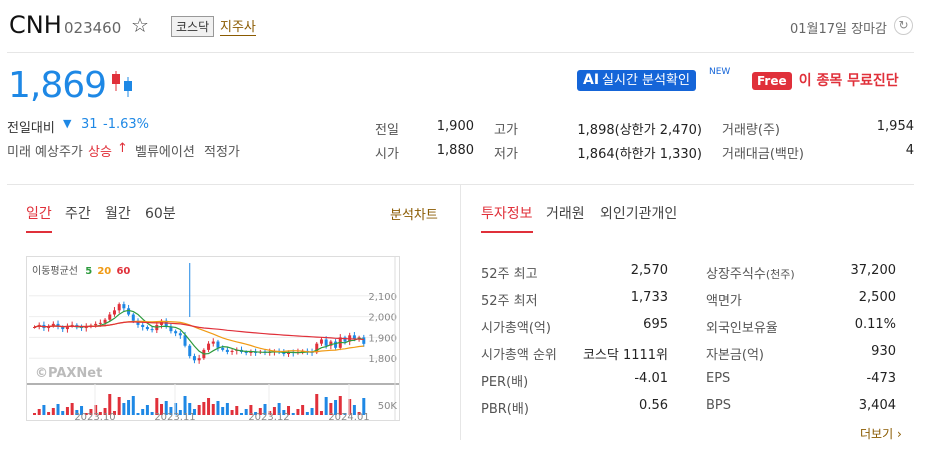 This screenshot has width=927, height=453. Describe the element at coordinates (382, 297) in the screenshot. I see `y-tick-label: 2,100` at that location.